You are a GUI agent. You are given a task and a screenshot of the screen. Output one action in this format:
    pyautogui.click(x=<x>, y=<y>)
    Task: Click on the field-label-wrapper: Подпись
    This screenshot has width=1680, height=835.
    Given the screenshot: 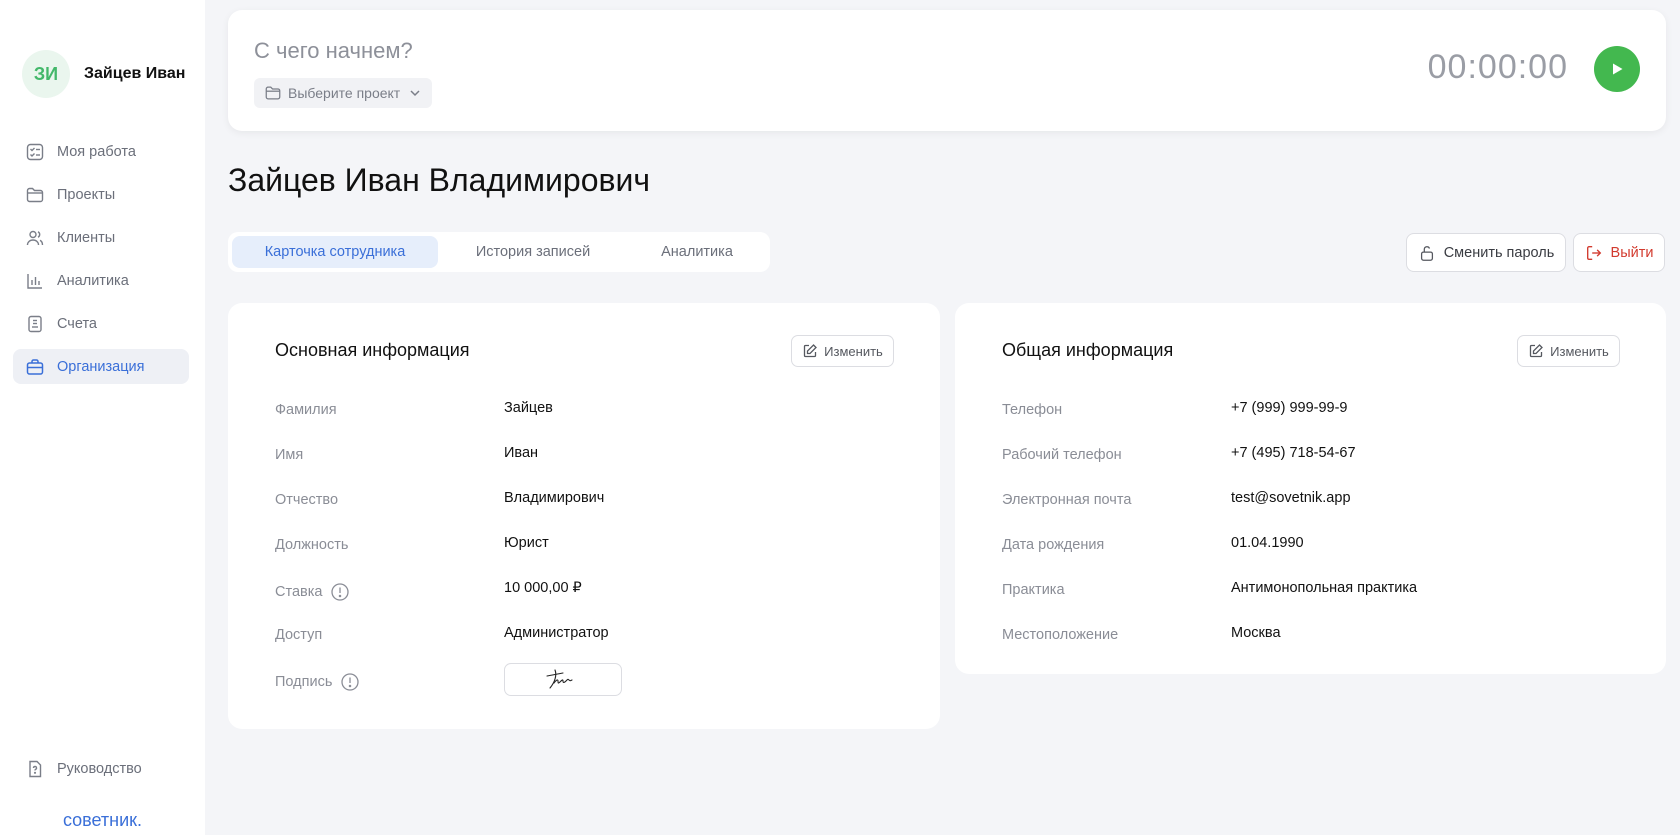 What is the action you would take?
    pyautogui.click(x=317, y=682)
    